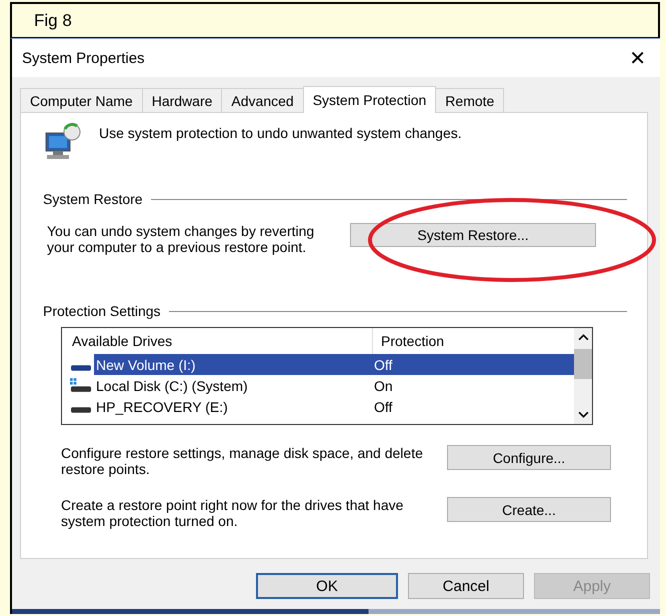 This screenshot has width=666, height=616. I want to click on intro-text: Use system protection to undo unwanted system changes., so click(280, 133).